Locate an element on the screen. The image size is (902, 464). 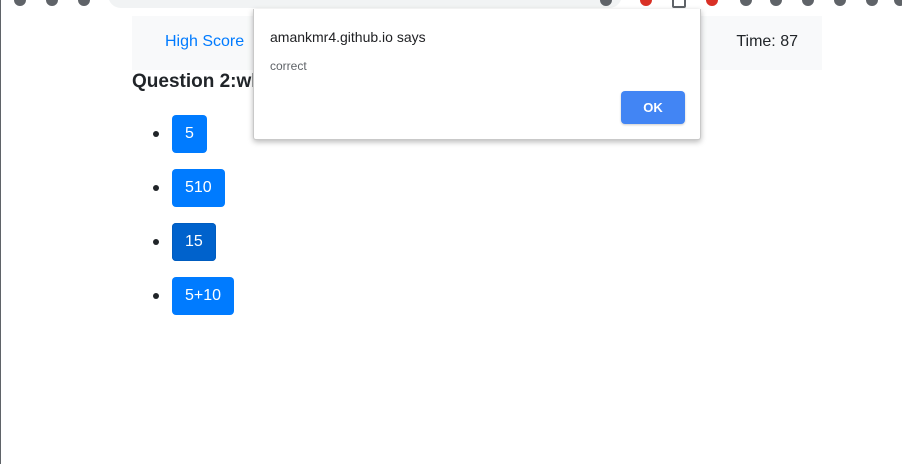
alert-origin: amankmr4.github.io says is located at coordinates (348, 37).